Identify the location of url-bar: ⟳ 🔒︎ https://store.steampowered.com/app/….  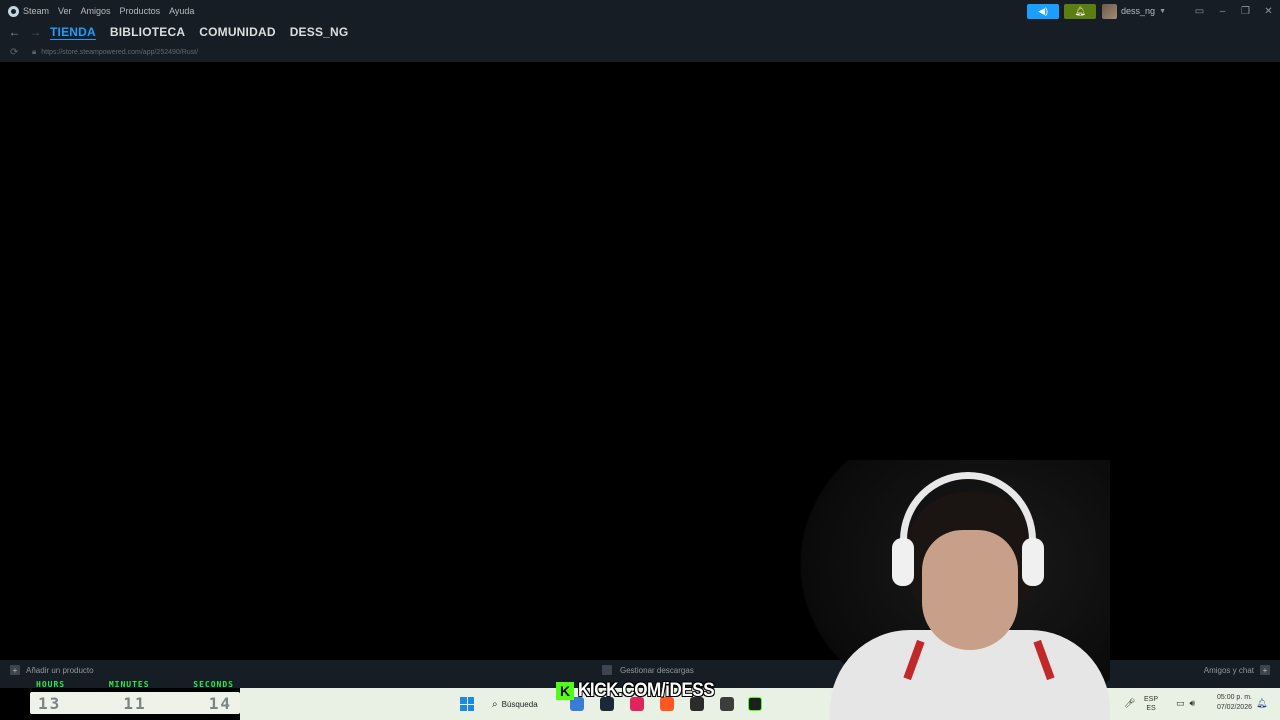
(640, 52).